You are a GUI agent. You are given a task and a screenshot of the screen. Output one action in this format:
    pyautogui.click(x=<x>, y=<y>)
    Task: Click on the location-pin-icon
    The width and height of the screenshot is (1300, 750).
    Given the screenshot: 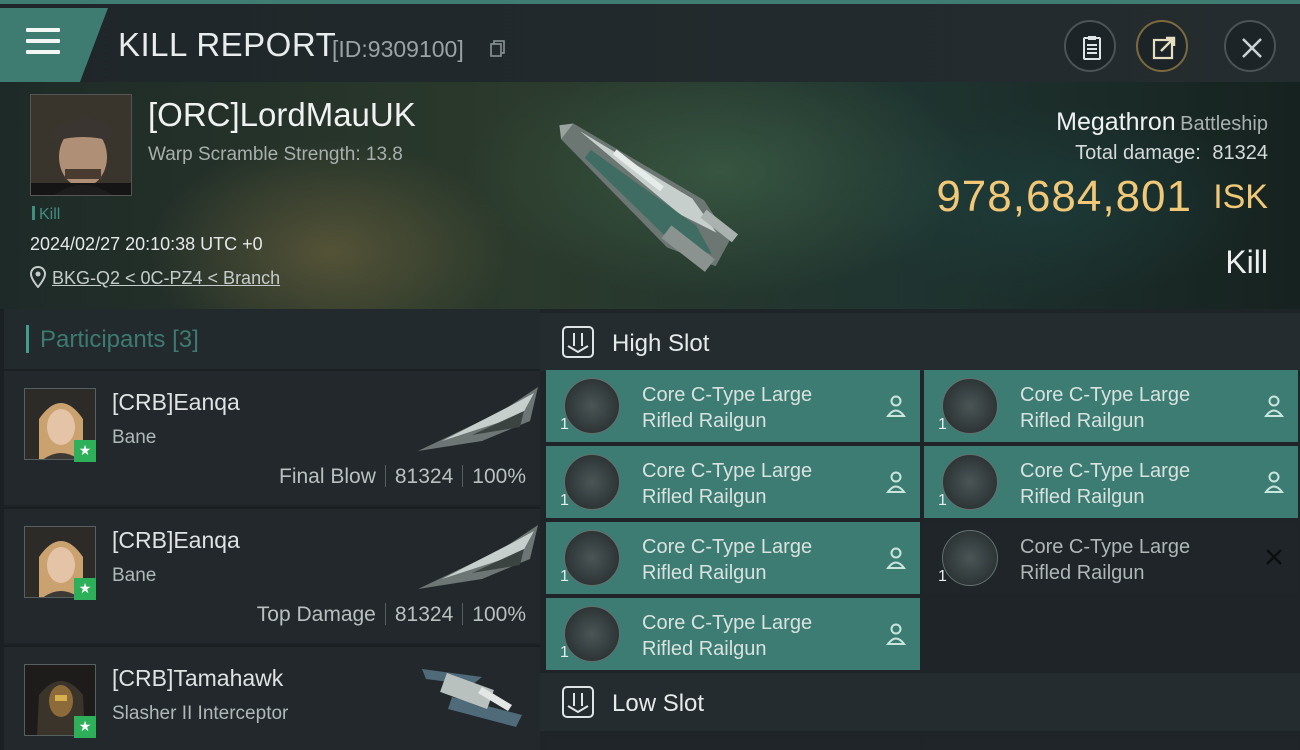 What is the action you would take?
    pyautogui.click(x=38, y=277)
    